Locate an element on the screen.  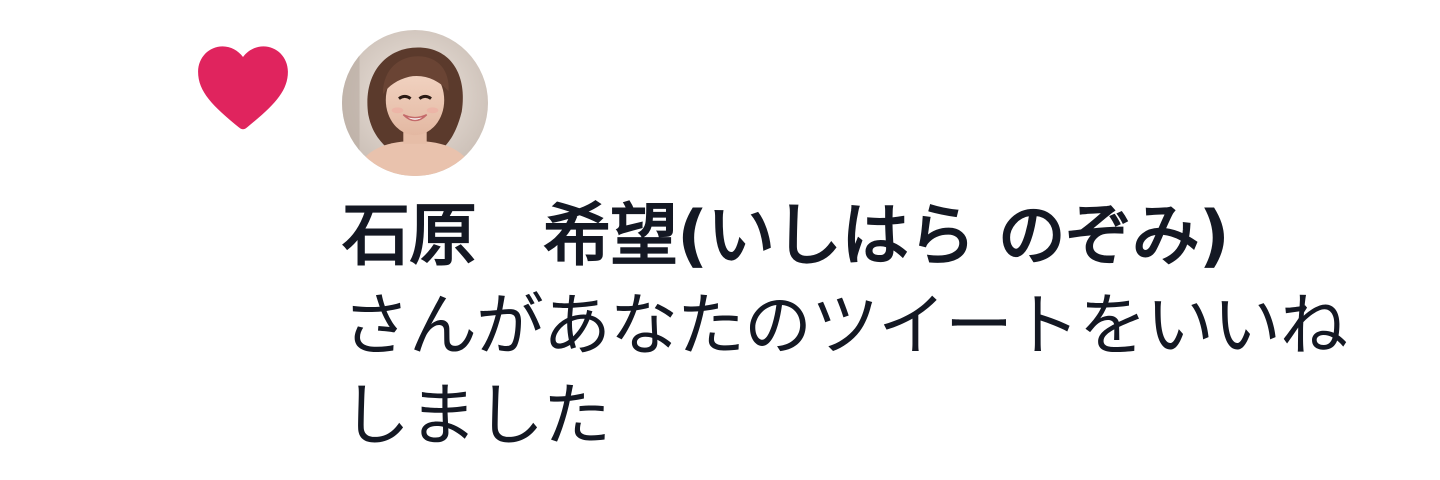
avatar is located at coordinates (415, 103).